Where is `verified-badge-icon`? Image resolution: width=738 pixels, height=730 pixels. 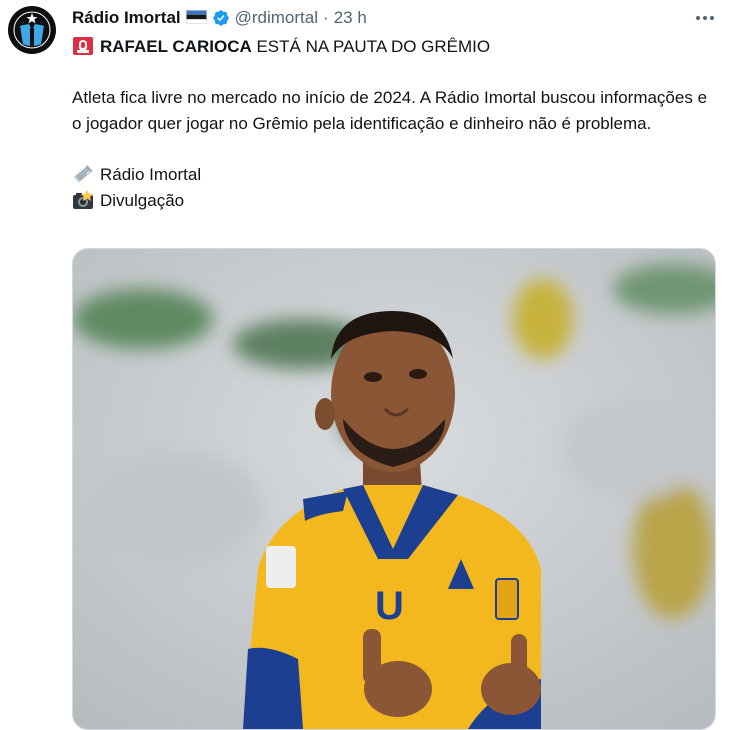 verified-badge-icon is located at coordinates (221, 18).